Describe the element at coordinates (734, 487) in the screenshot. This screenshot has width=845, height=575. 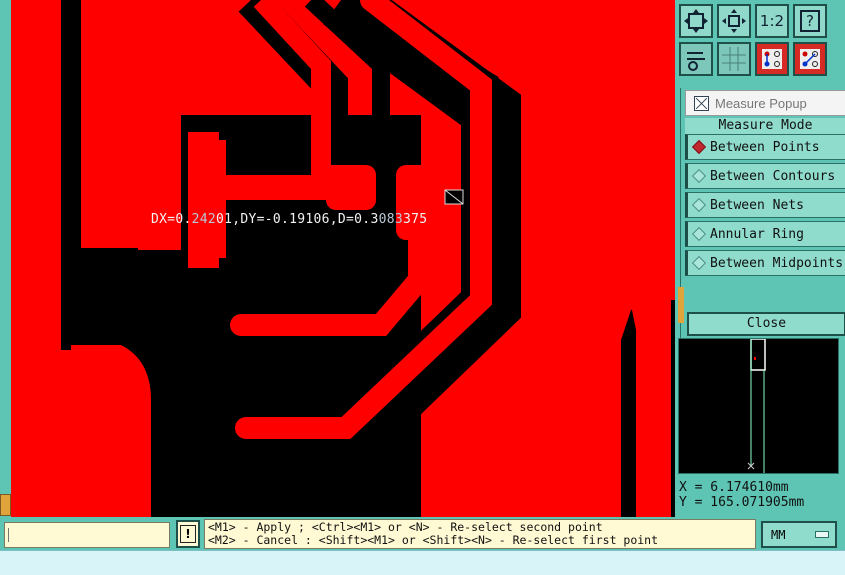
I see `coord-x: X = 6.174610mm` at that location.